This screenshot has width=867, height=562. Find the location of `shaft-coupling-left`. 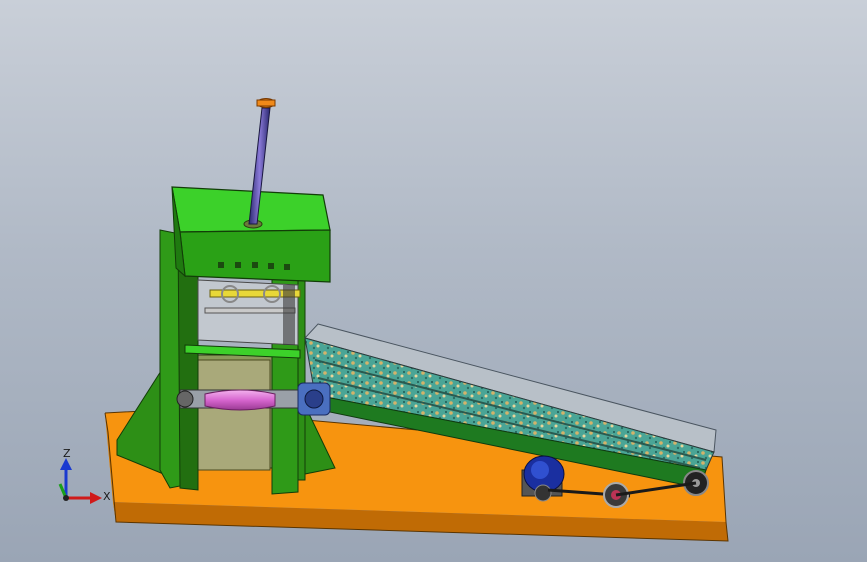

shaft-coupling-left is located at coordinates (185, 399).